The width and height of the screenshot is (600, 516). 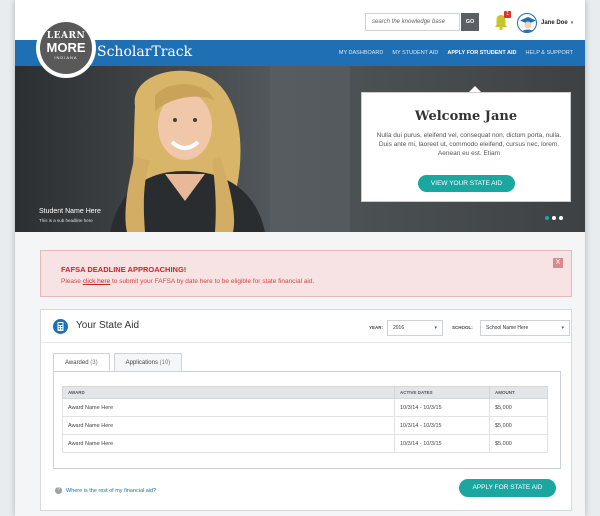 I want to click on column-active-dates: ACTIVE DATES, so click(x=442, y=392).